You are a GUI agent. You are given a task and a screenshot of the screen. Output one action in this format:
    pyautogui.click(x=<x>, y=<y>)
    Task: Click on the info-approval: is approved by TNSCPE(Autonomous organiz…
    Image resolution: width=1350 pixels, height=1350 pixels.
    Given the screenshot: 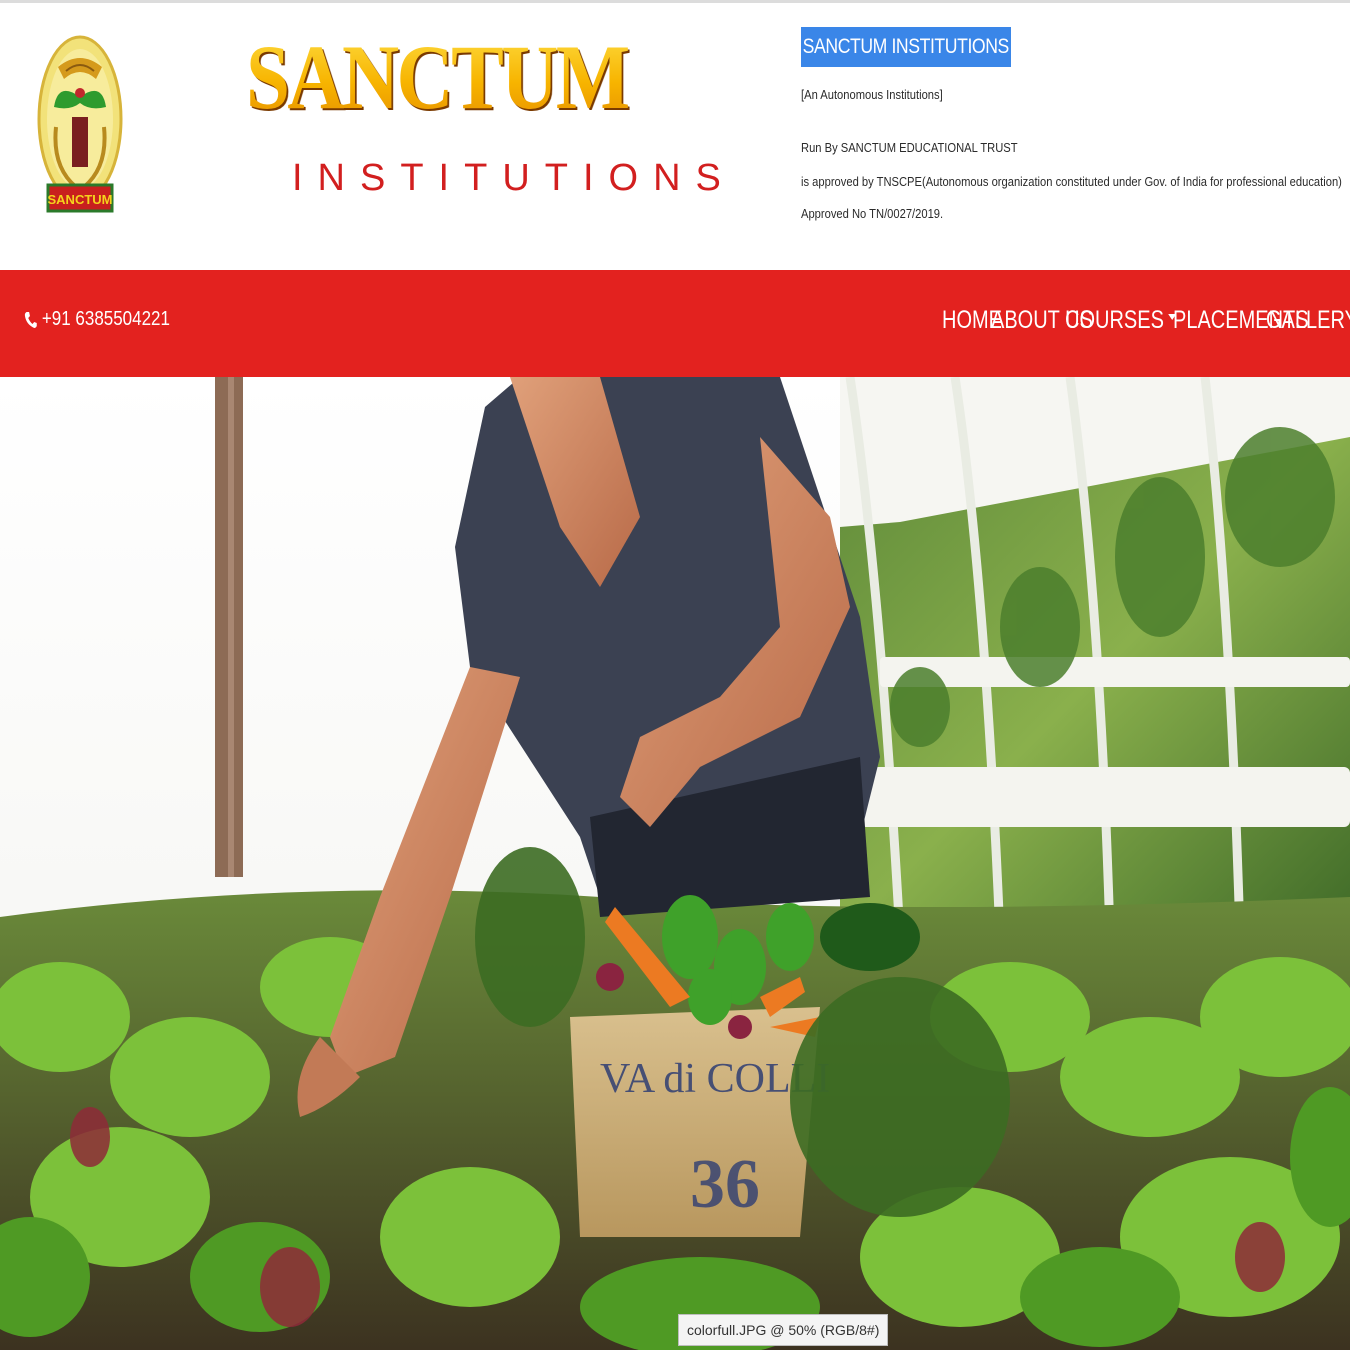 What is the action you would take?
    pyautogui.click(x=1071, y=181)
    